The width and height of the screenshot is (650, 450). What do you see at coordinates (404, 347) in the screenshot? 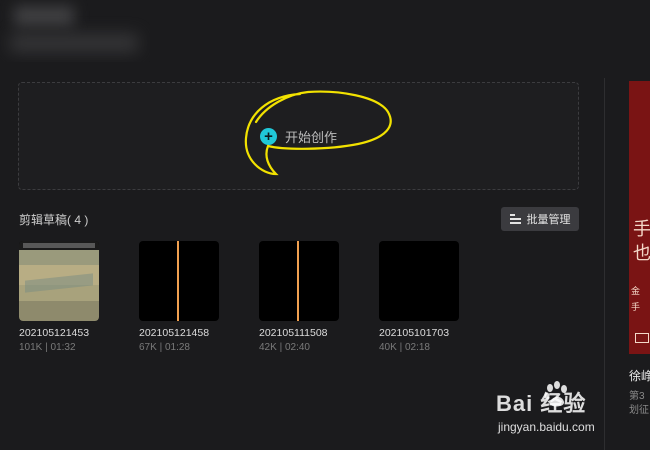
I see `draft-meta: 40K | 02:18` at bounding box center [404, 347].